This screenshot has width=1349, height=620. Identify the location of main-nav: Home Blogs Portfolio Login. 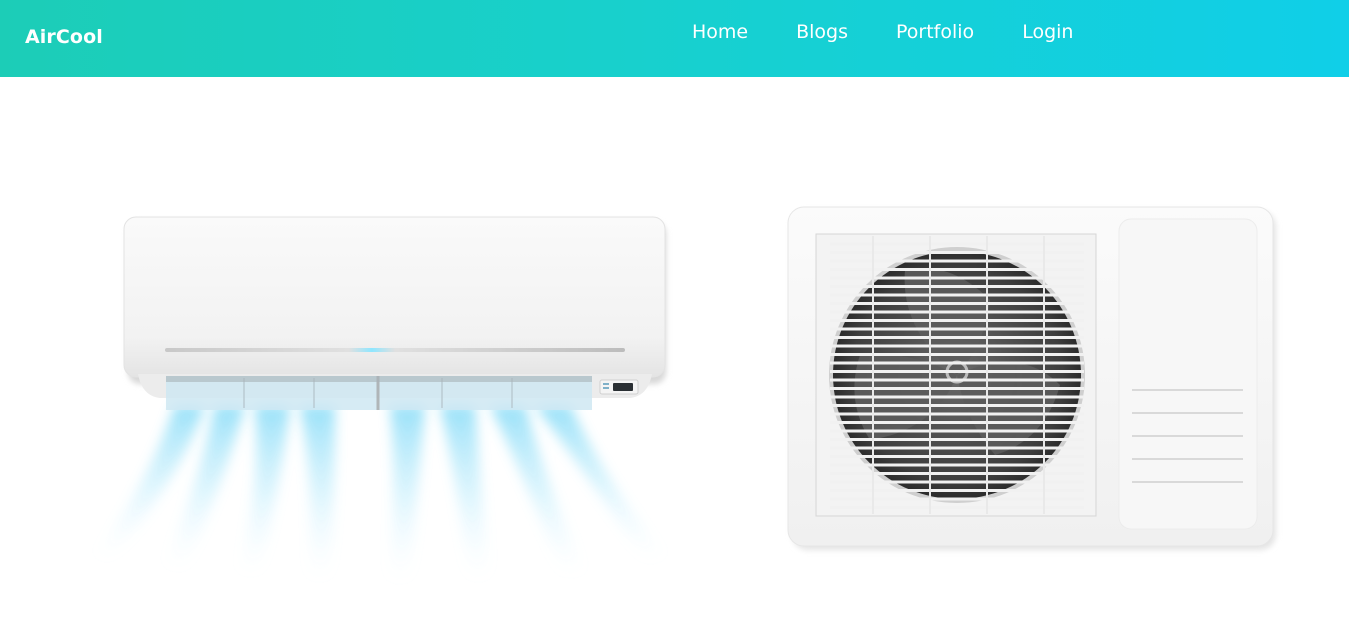
(882, 32).